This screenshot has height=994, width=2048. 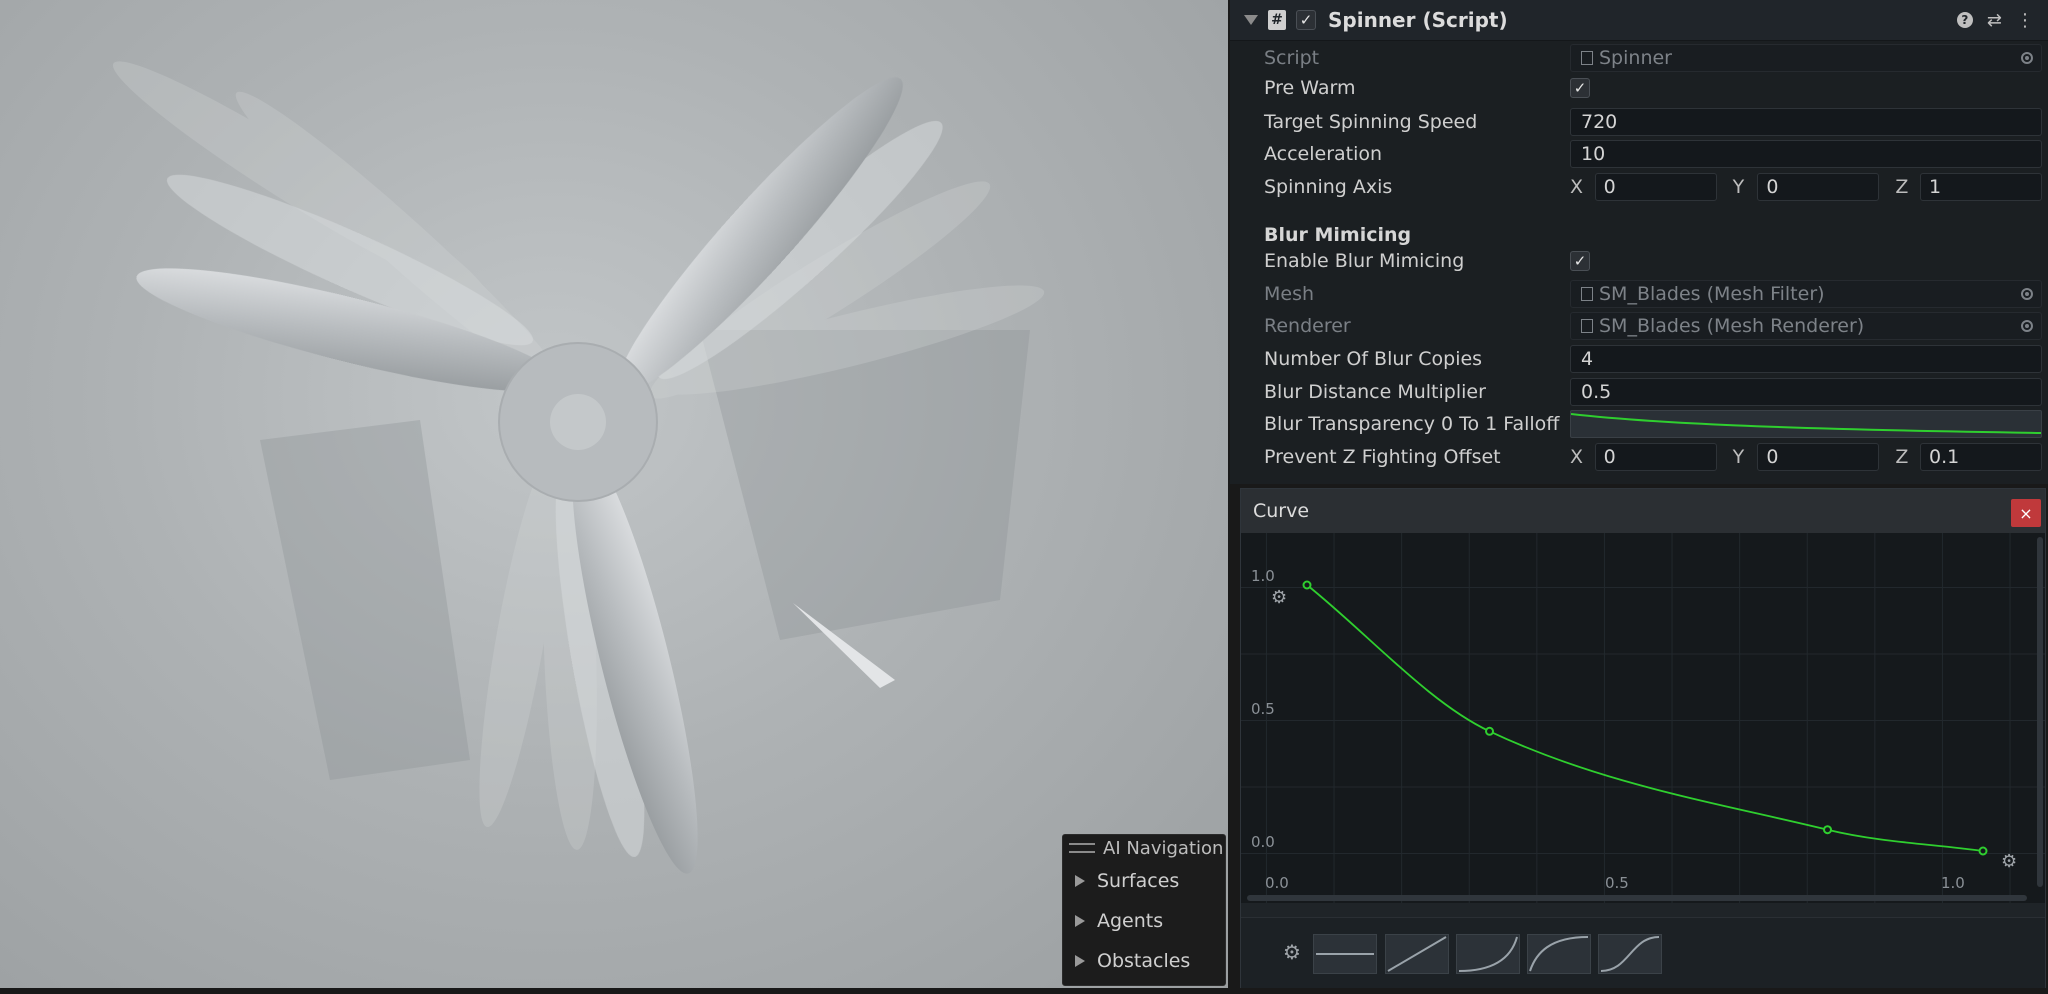 What do you see at coordinates (1263, 576) in the screenshot?
I see `y-tick-label: 1.0` at bounding box center [1263, 576].